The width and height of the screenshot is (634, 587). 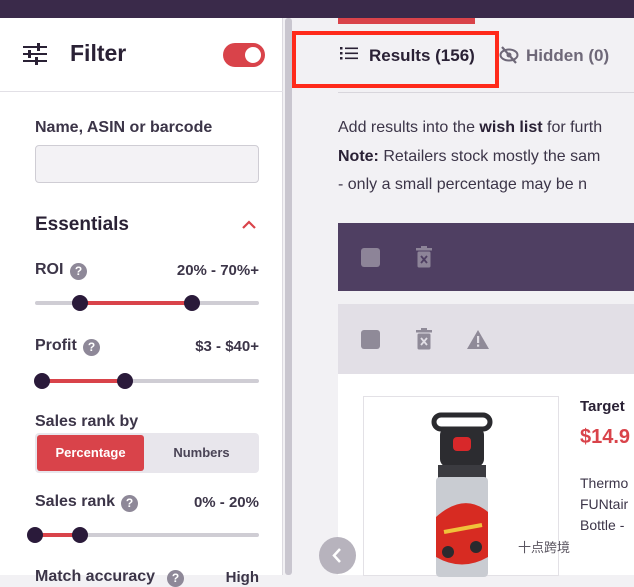 What do you see at coordinates (227, 346) in the screenshot?
I see `profit-range-value: $3 - $40+` at bounding box center [227, 346].